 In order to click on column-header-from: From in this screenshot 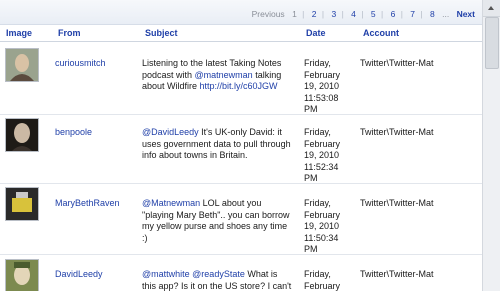, I will do `click(69, 33)`.